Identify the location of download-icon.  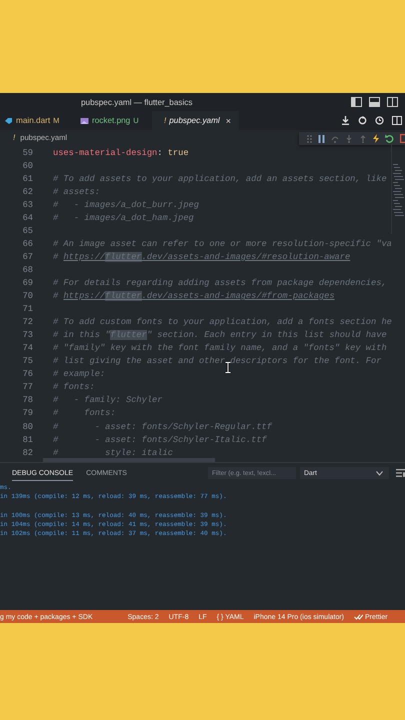
(345, 120).